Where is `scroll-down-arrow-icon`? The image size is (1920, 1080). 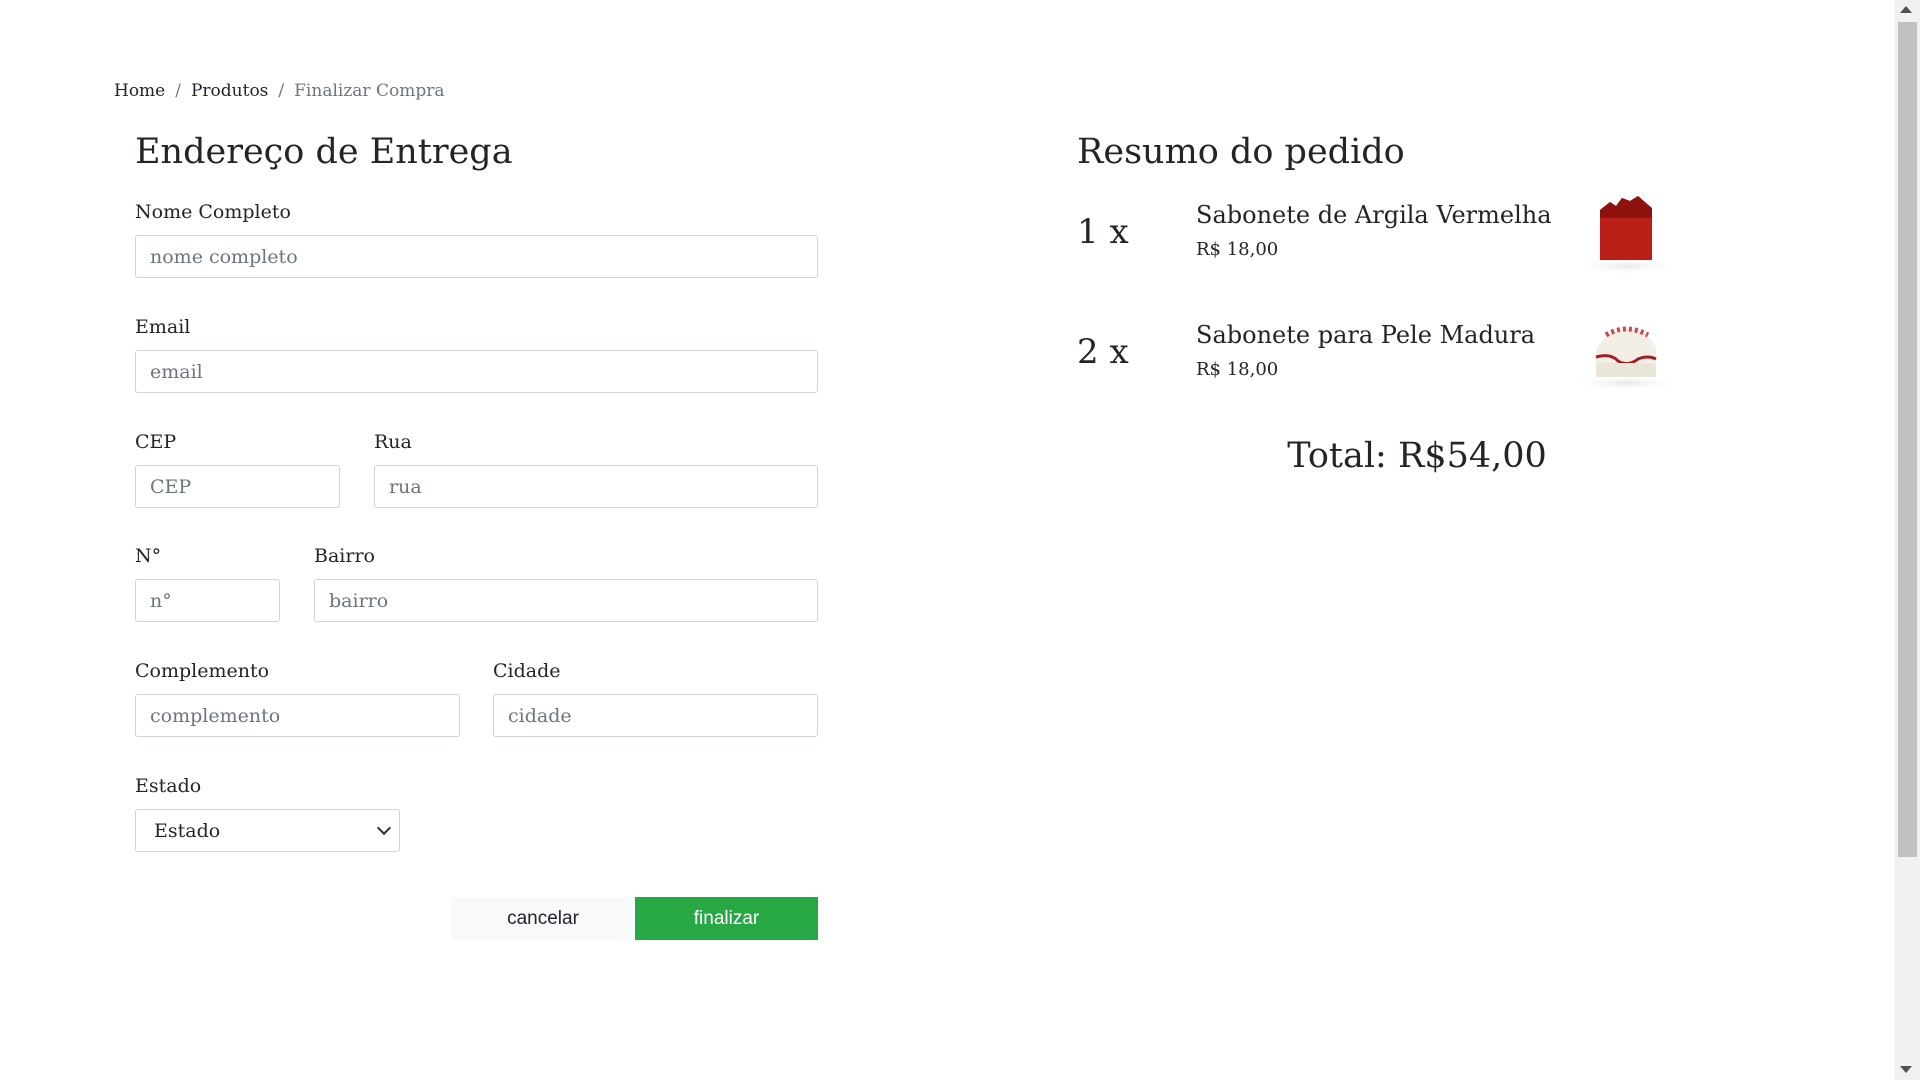 scroll-down-arrow-icon is located at coordinates (1906, 1069).